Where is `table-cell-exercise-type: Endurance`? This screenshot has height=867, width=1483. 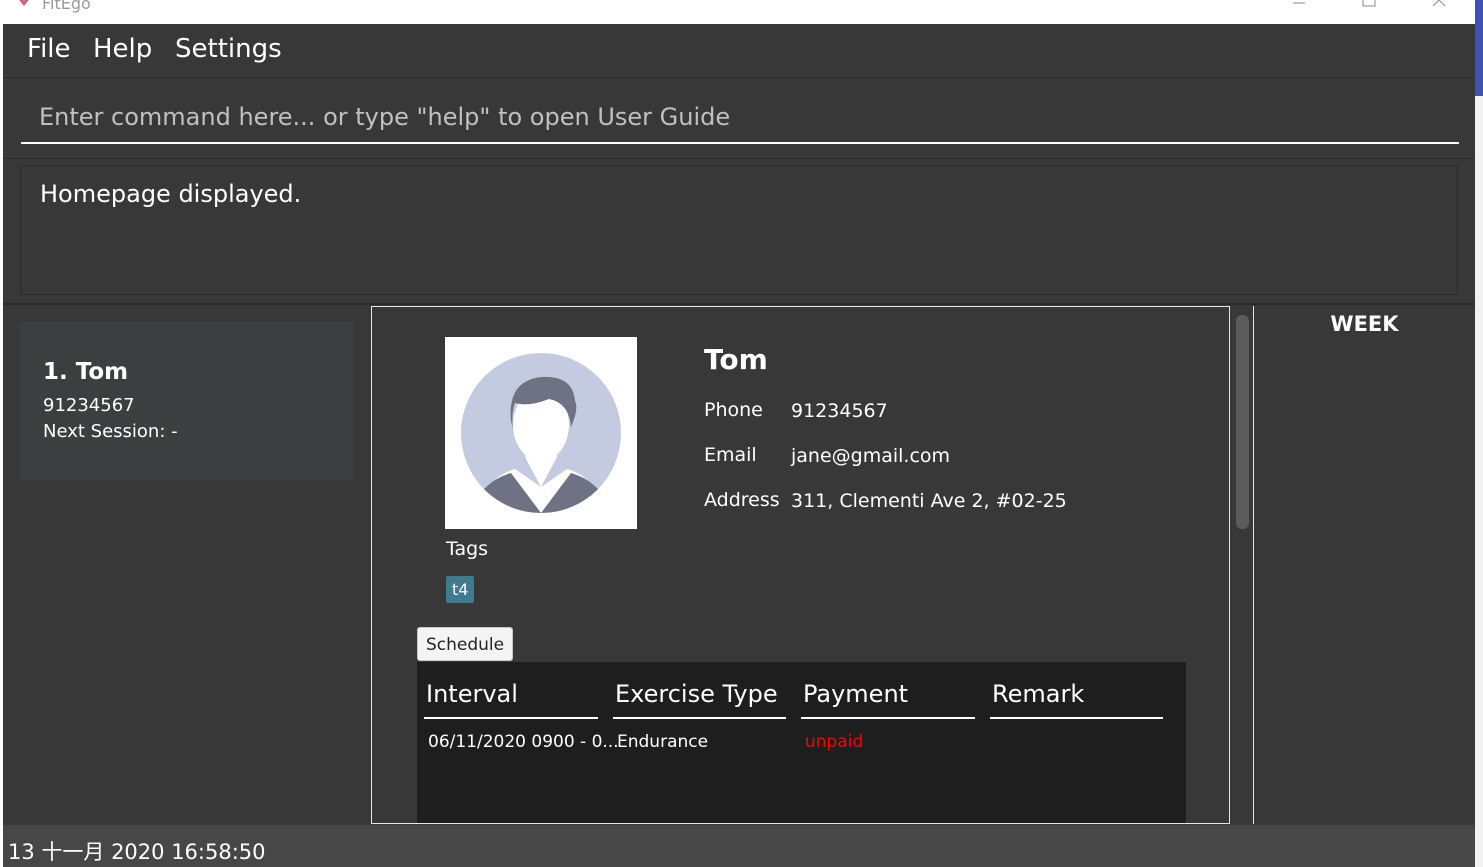
table-cell-exercise-type: Endurance is located at coordinates (662, 742).